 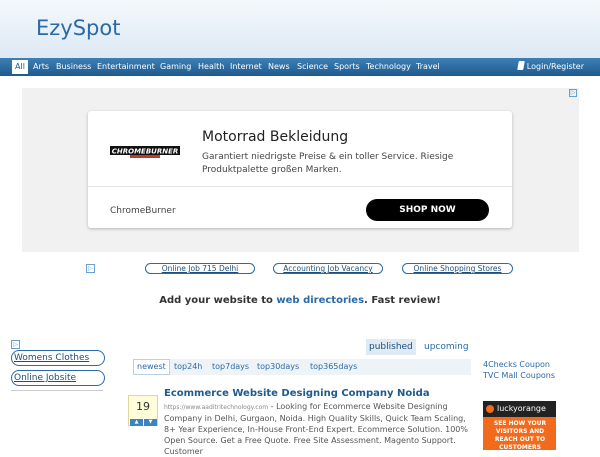 I want to click on vote-count: 19, so click(x=143, y=406).